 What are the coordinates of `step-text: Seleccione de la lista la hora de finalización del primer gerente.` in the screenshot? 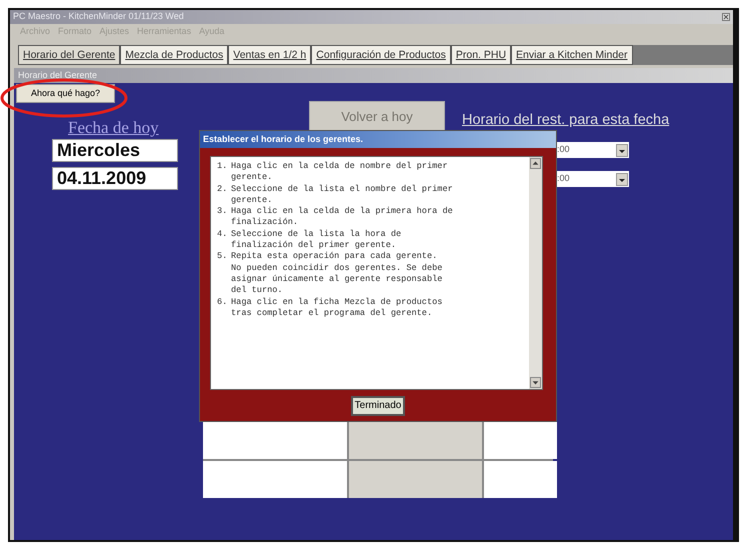 It's located at (316, 240).